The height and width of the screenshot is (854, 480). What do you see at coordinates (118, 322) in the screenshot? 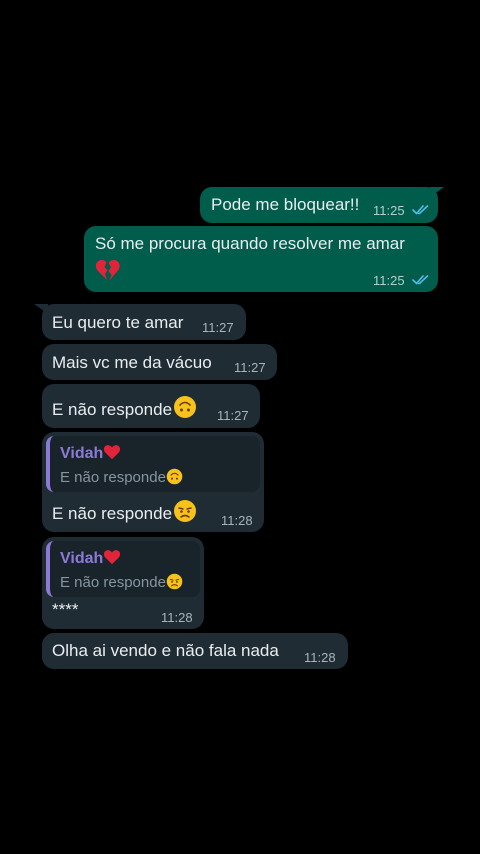
I see `message-text: Eu quero te amar` at bounding box center [118, 322].